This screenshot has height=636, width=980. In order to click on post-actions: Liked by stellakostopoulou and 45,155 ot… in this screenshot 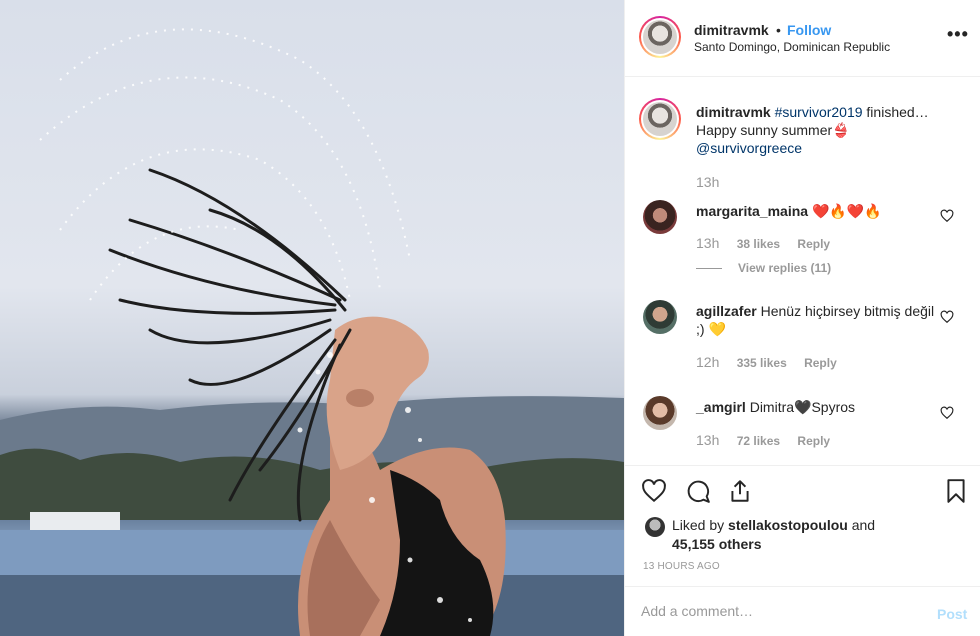, I will do `click(802, 525)`.